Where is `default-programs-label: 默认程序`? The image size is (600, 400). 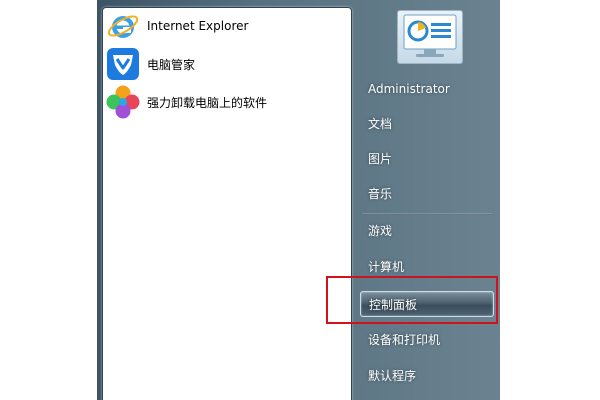 default-programs-label: 默认程序 is located at coordinates (392, 376).